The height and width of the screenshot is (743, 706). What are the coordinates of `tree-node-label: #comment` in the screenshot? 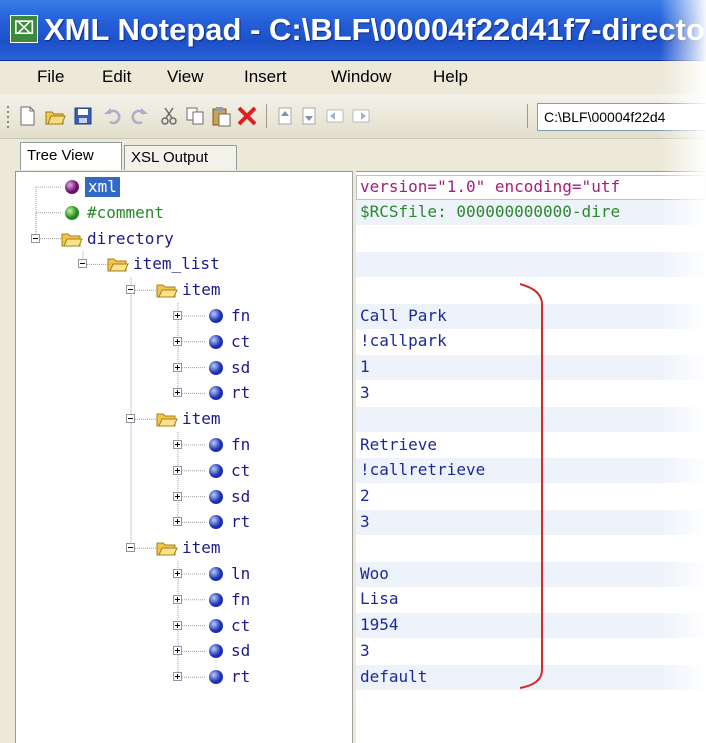 It's located at (125, 213).